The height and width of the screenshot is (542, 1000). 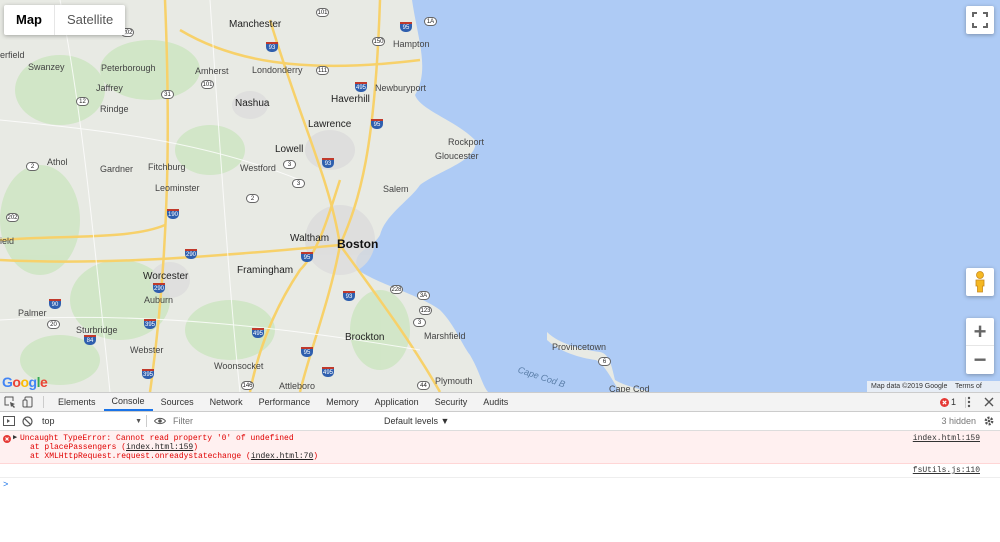 I want to click on toolbar-divider, so click(x=146, y=421).